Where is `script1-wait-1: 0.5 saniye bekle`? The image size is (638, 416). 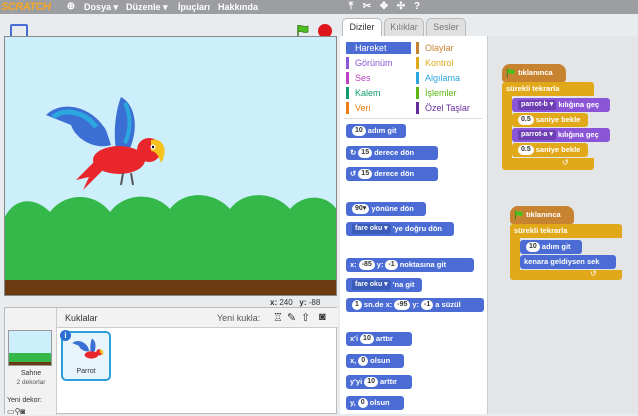
script1-wait-1: 0.5 saniye bekle is located at coordinates (550, 120).